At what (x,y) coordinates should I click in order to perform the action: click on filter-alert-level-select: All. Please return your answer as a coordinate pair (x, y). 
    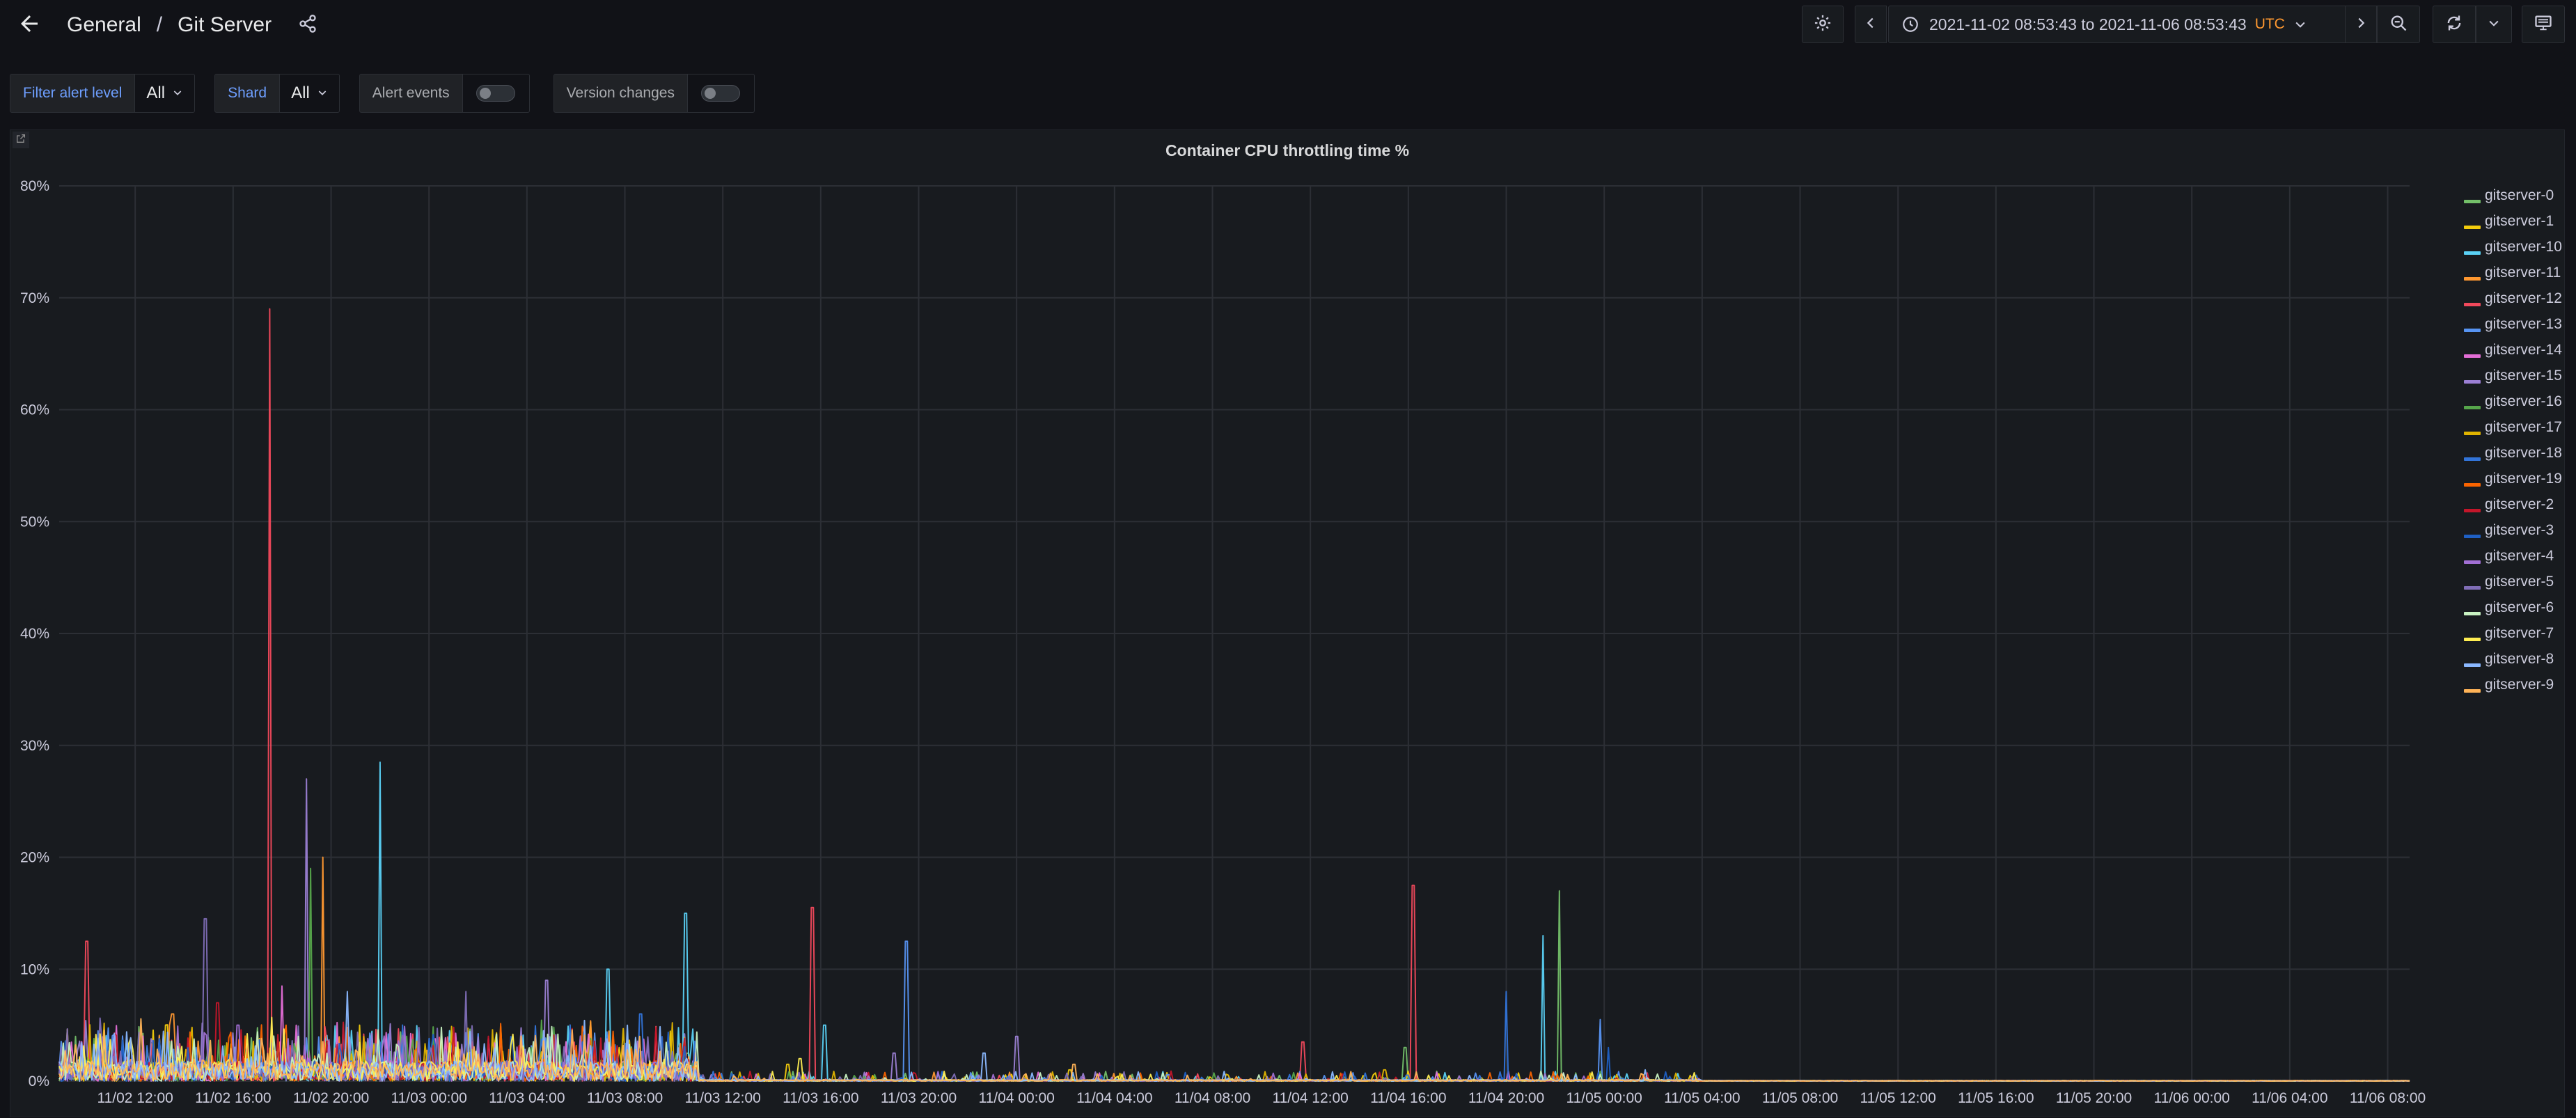
    Looking at the image, I should click on (165, 93).